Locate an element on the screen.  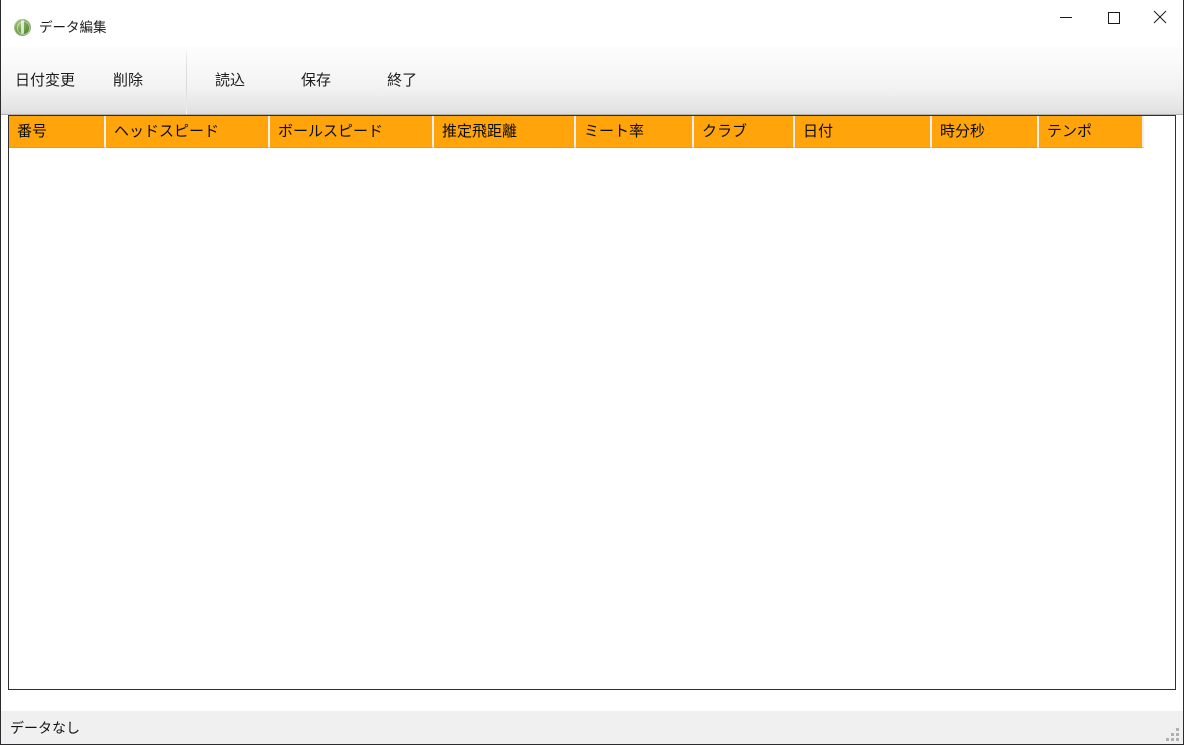
window-title: データ編集 is located at coordinates (73, 27).